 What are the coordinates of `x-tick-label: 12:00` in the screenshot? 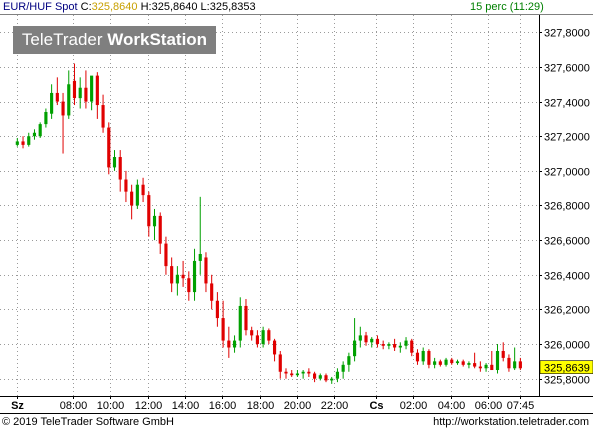 It's located at (149, 406).